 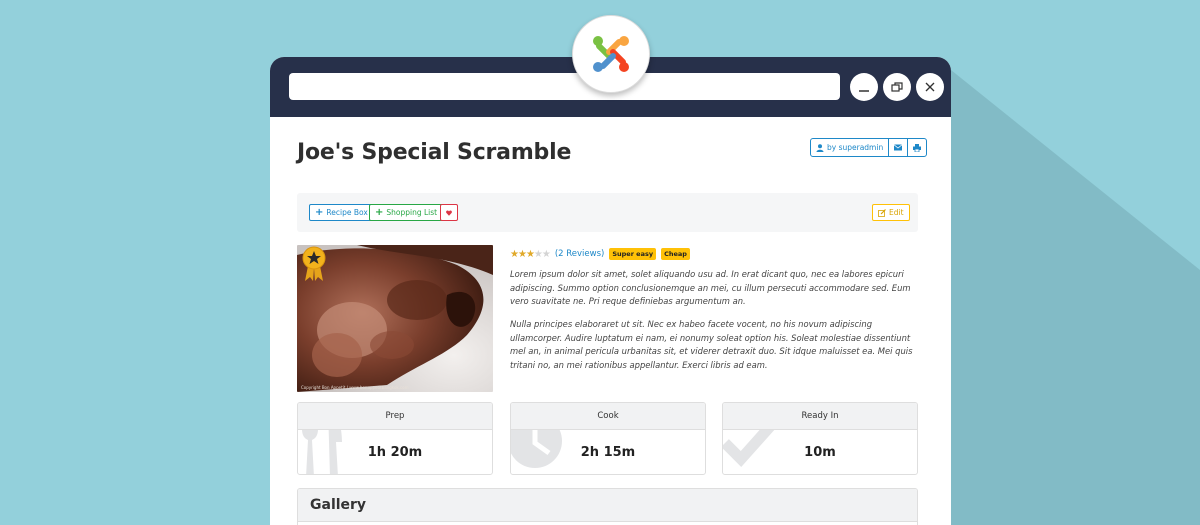 I want to click on recipe-box-button: + Recipe Box, so click(x=341, y=212).